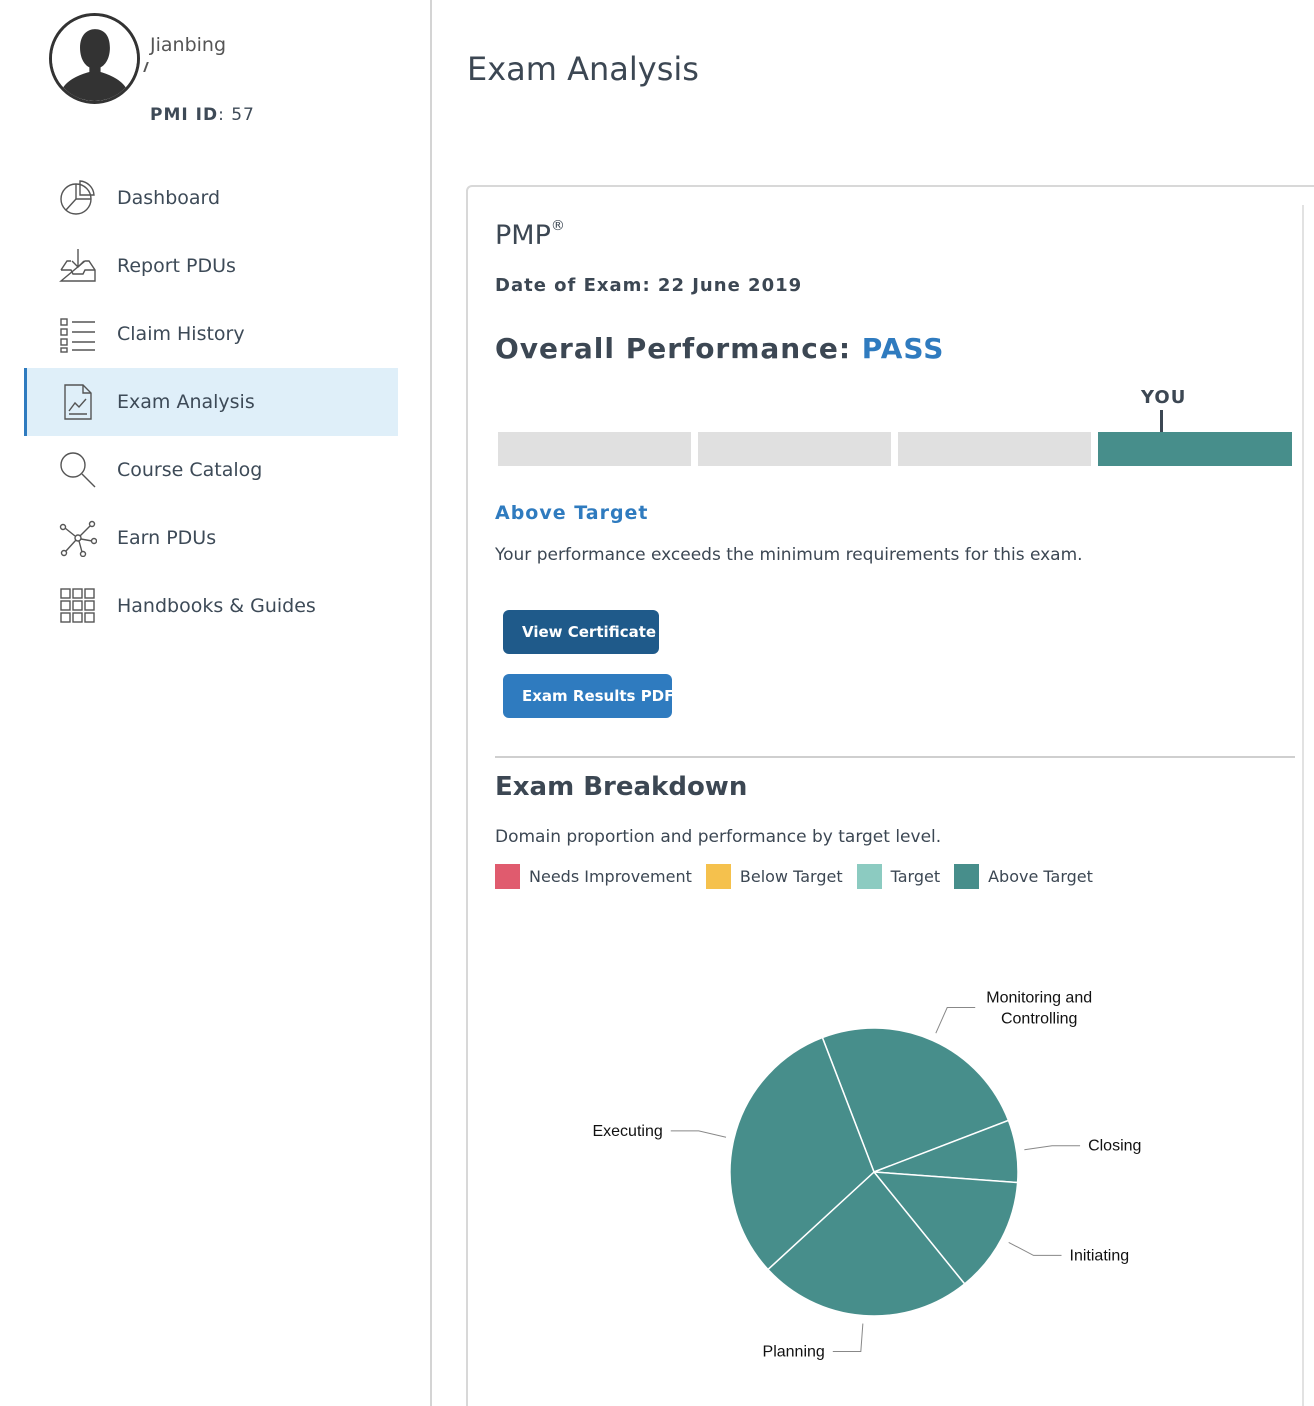 This screenshot has width=1314, height=1406. What do you see at coordinates (794, 1352) in the screenshot?
I see `pie-label-planning: Planning` at bounding box center [794, 1352].